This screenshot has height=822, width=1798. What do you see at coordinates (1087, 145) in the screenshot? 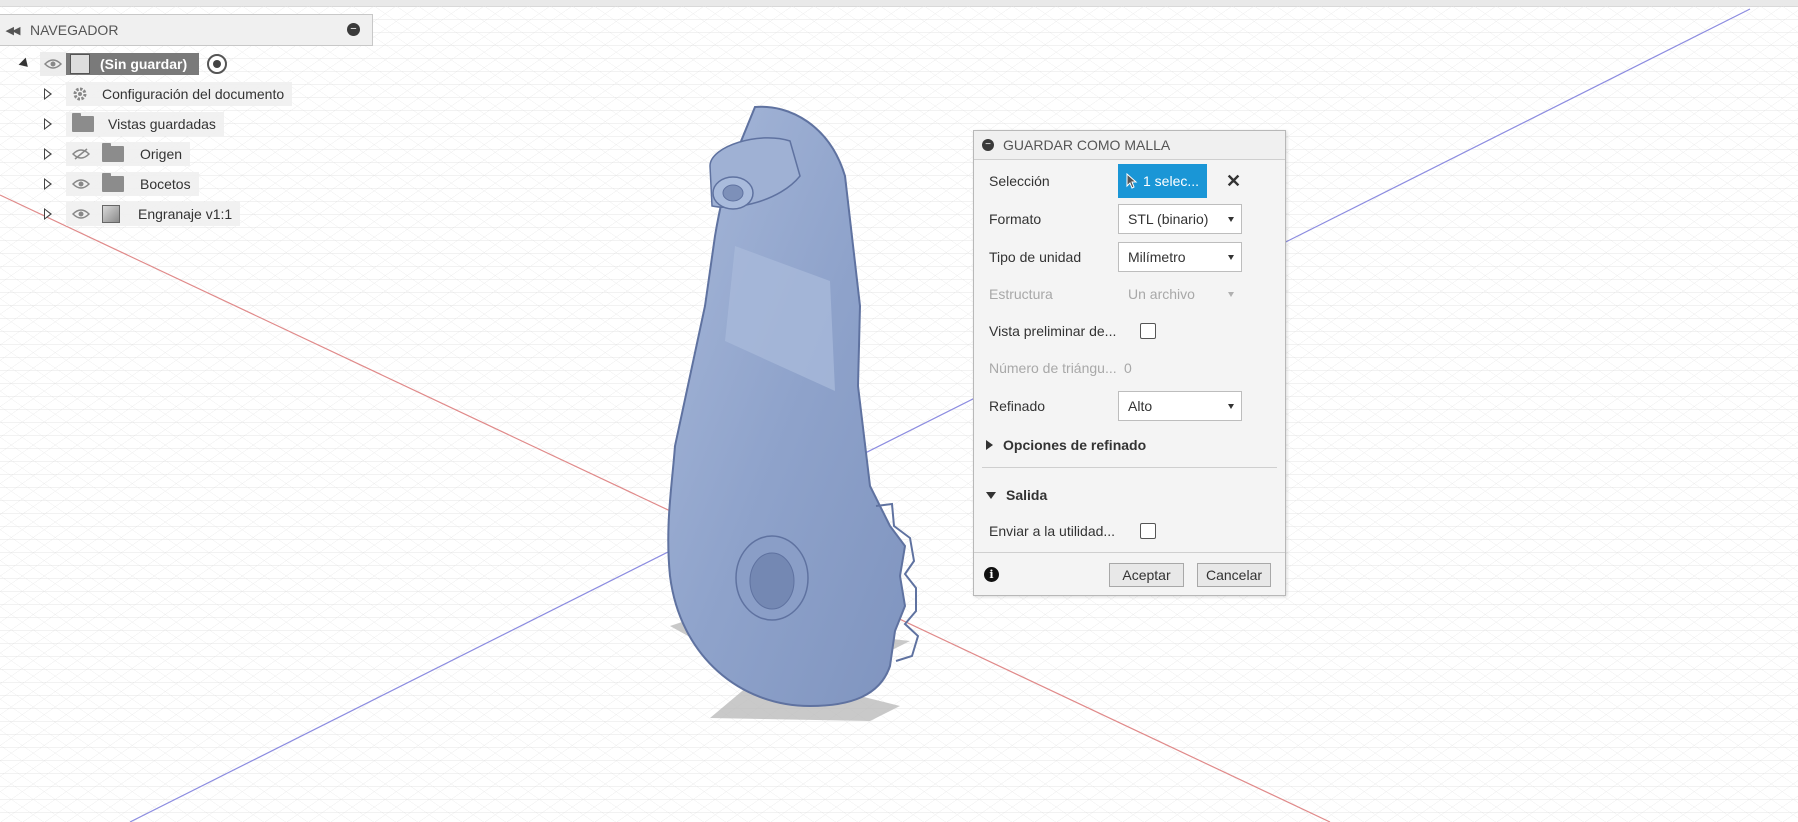
I see `dialog-title: GUARDAR COMO MALLA` at bounding box center [1087, 145].